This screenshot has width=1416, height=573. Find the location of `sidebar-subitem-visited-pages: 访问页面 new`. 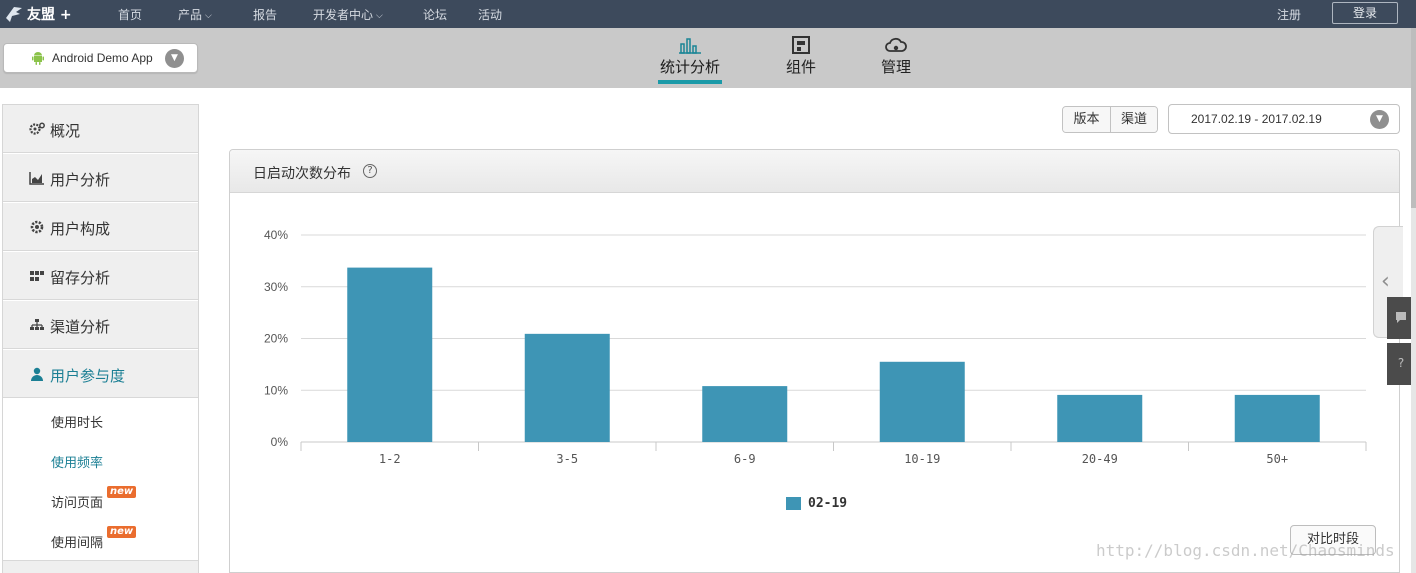

sidebar-subitem-visited-pages: 访问页面 new is located at coordinates (94, 498).